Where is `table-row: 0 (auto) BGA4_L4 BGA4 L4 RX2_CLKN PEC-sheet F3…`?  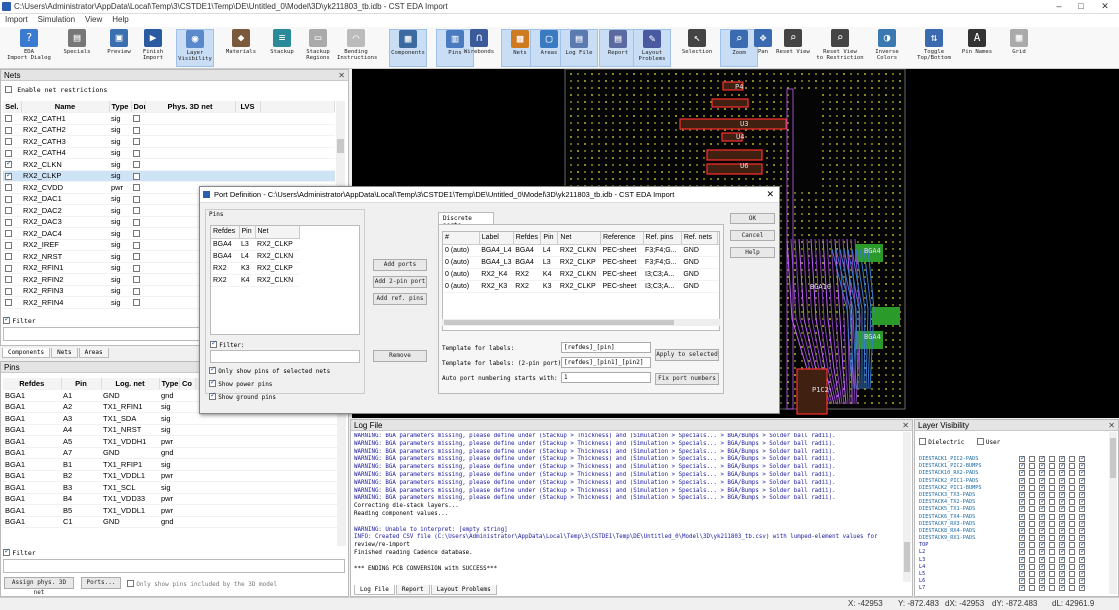
table-row: 0 (auto) BGA4_L4 BGA4 L4 RX2_CLKN PEC-sheet F3… is located at coordinates (581, 250).